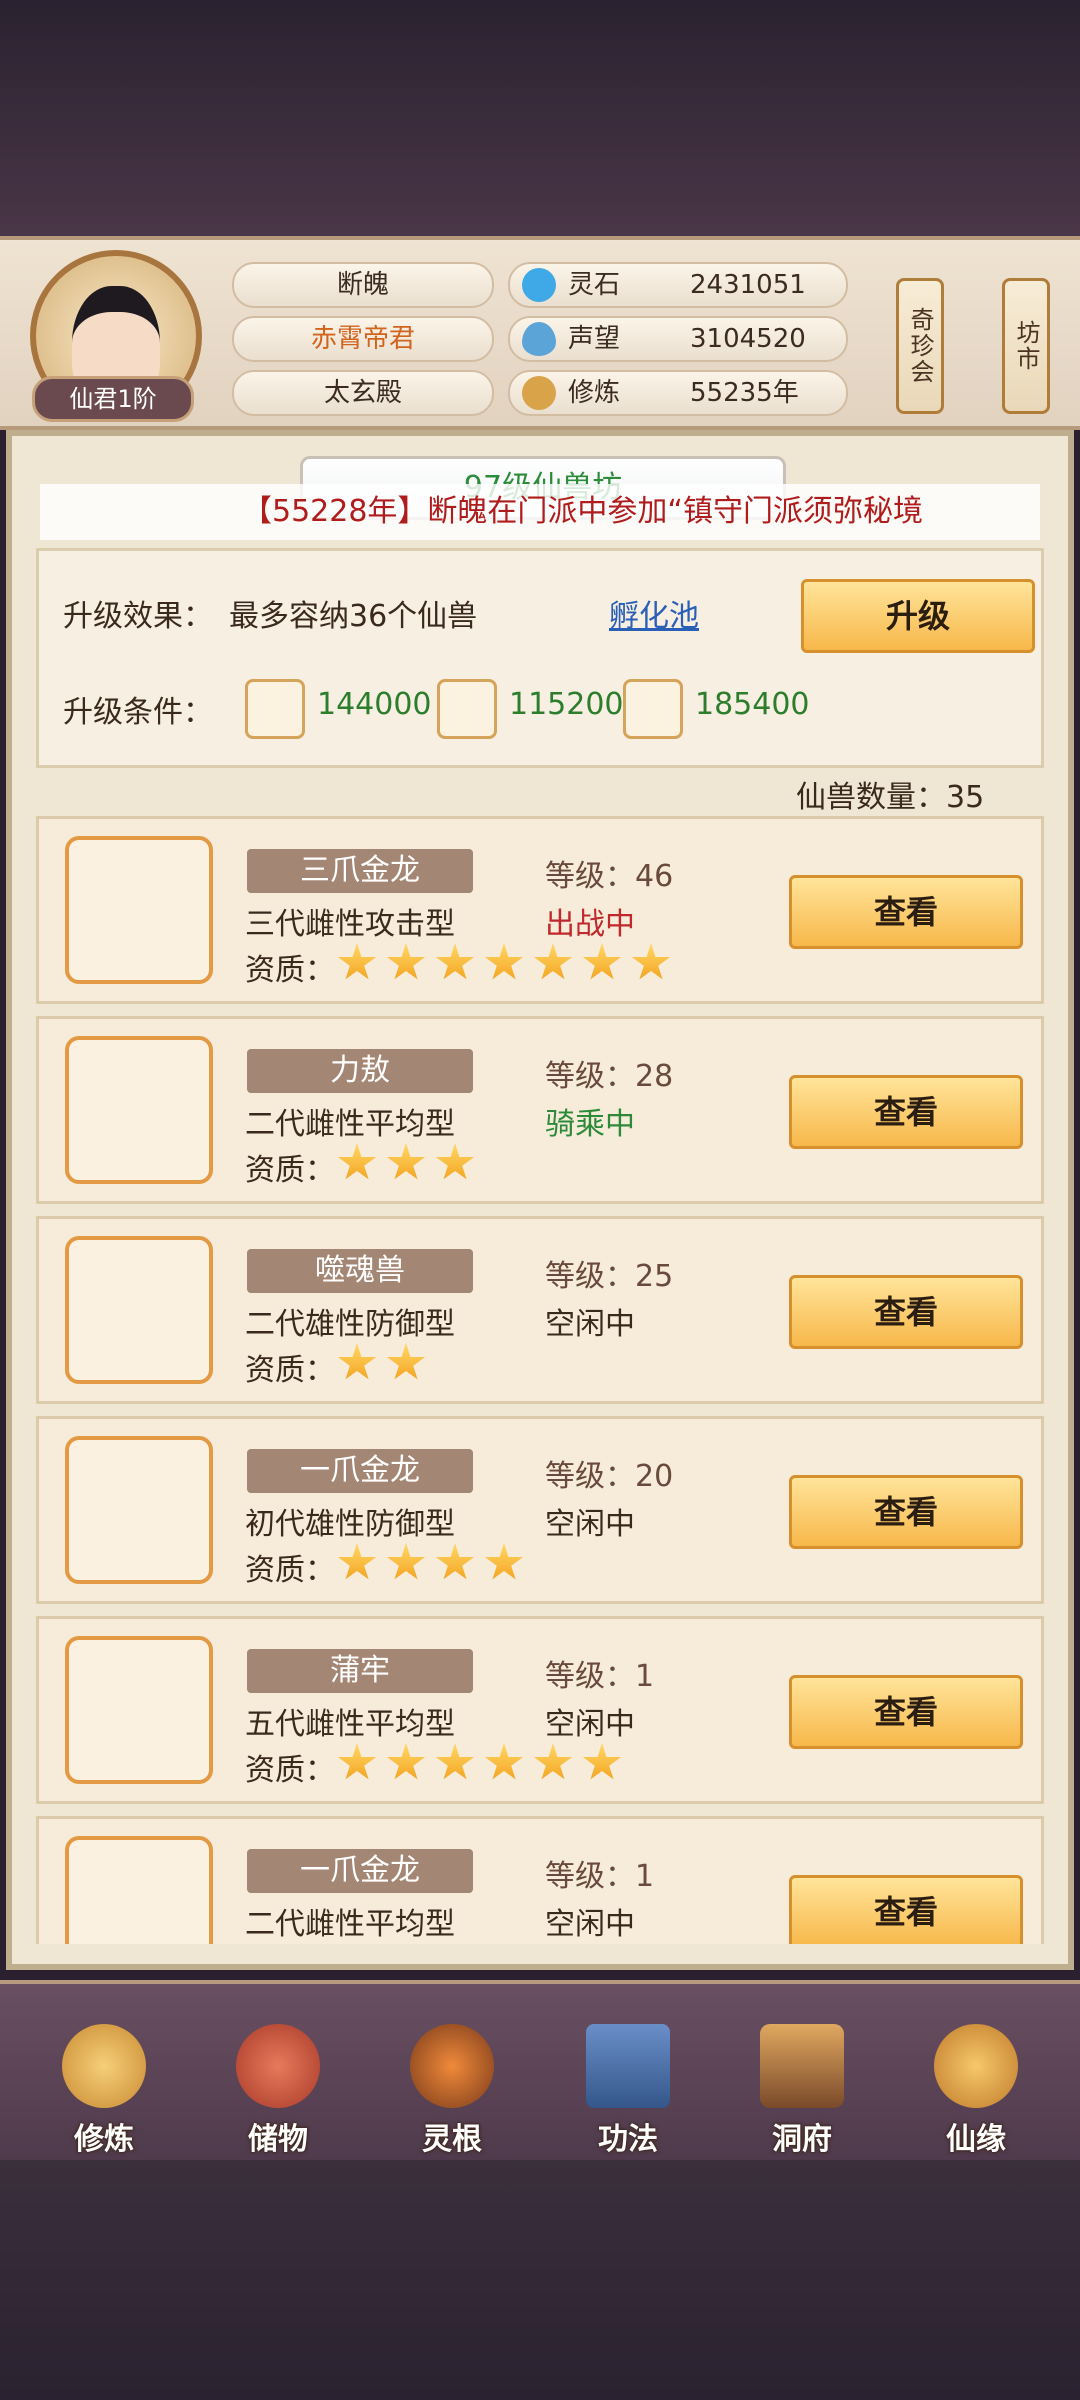 This screenshot has width=1080, height=2400. Describe the element at coordinates (350, 1724) in the screenshot. I see `beast-type: 五代雌性平均型` at that location.